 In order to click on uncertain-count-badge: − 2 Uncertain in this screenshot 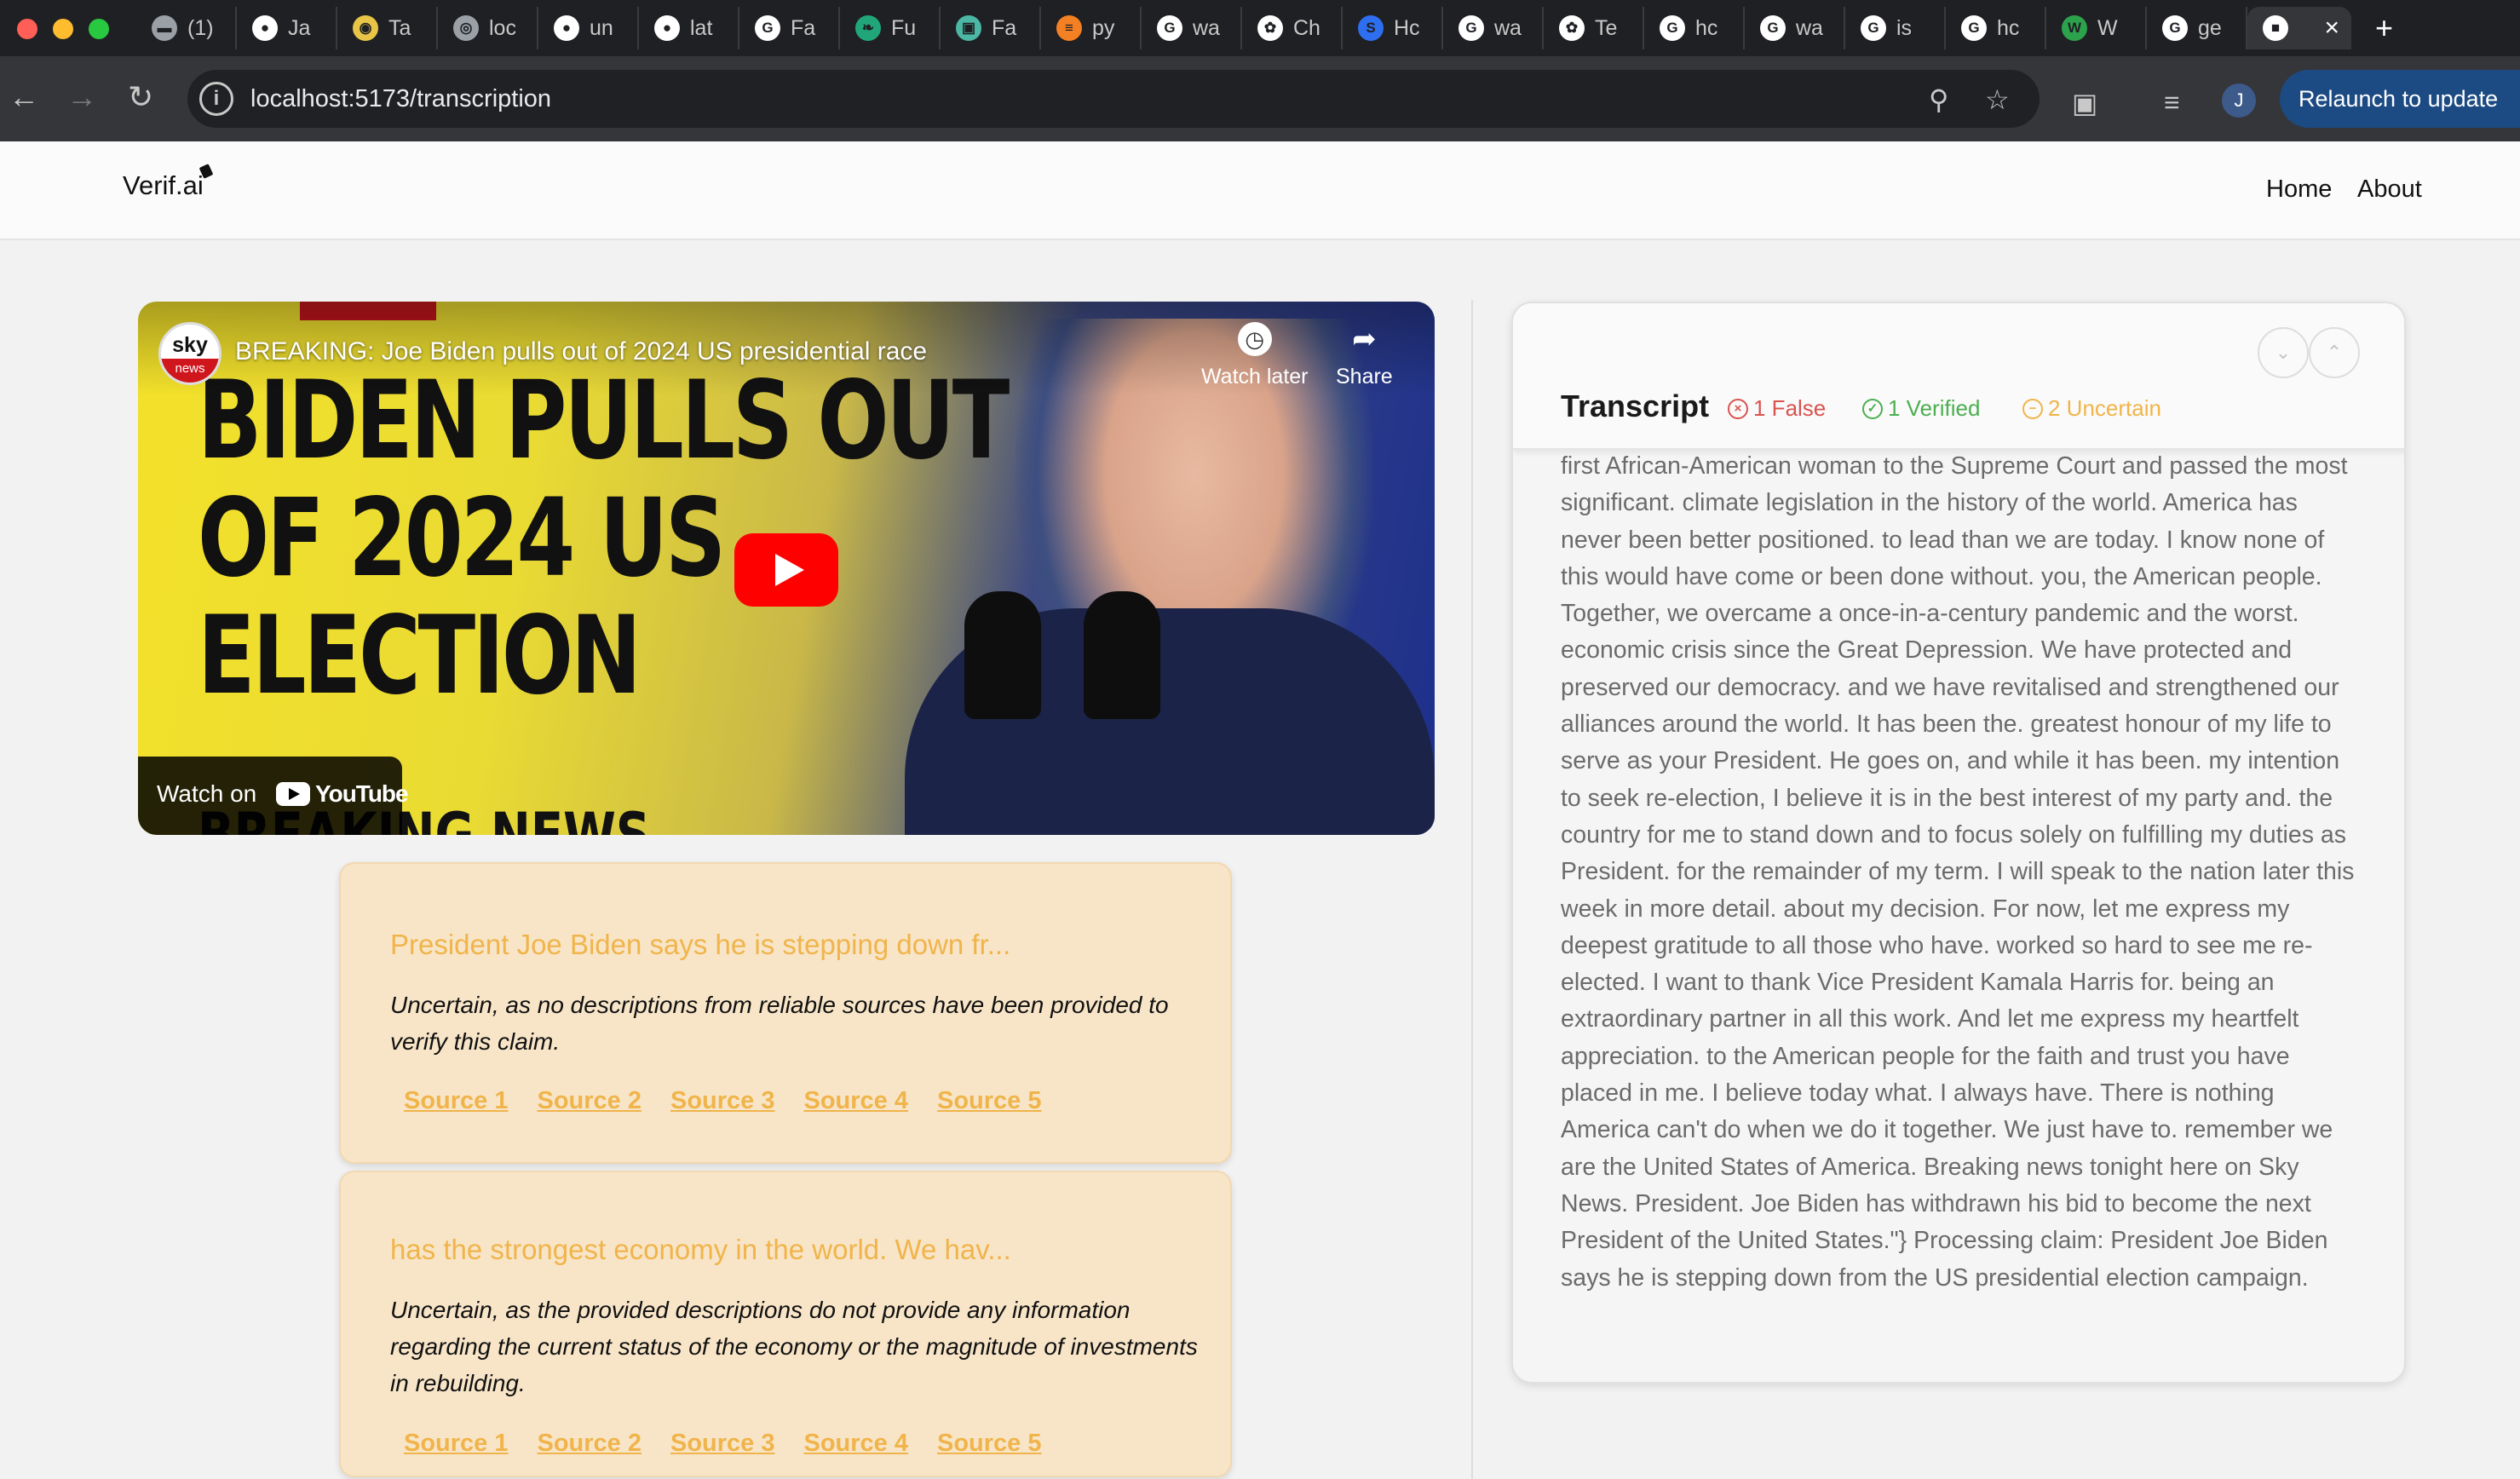, I will do `click(2091, 408)`.